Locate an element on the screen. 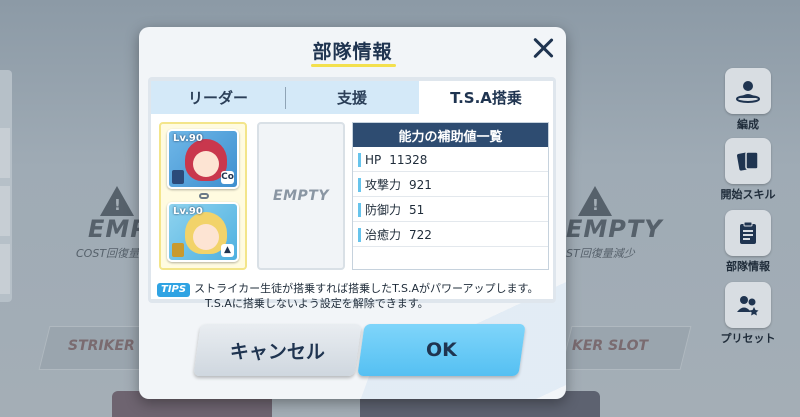 The image size is (800, 417). stats-panel: 能力の補助値一覧 HP 11328 攻撃力 921 防御力 51 治癒力 722 is located at coordinates (450, 196).